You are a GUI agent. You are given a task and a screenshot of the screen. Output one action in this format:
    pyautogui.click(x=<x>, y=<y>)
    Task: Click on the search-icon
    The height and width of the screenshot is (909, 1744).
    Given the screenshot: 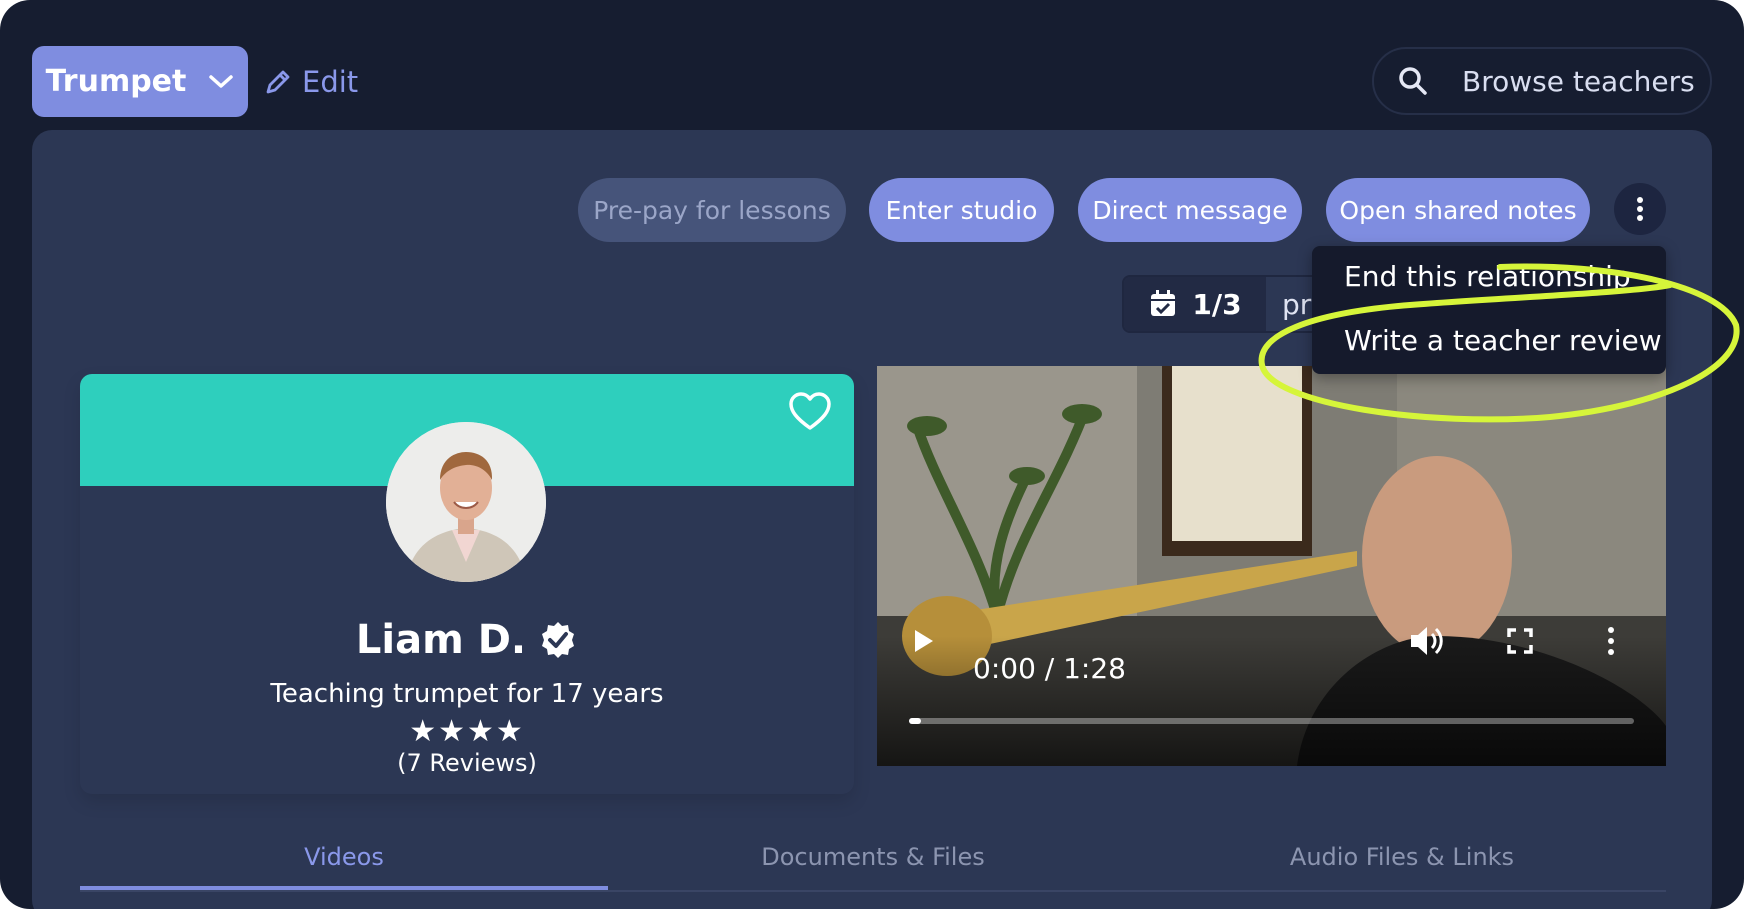 What is the action you would take?
    pyautogui.click(x=1413, y=81)
    